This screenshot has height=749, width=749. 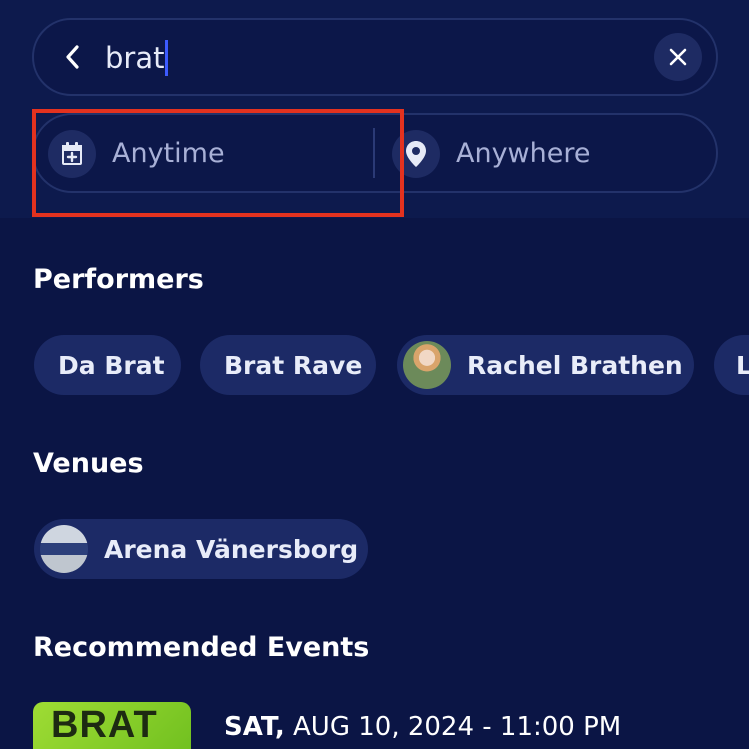 I want to click on performer-chip: Rachel Brathen, so click(x=545, y=365).